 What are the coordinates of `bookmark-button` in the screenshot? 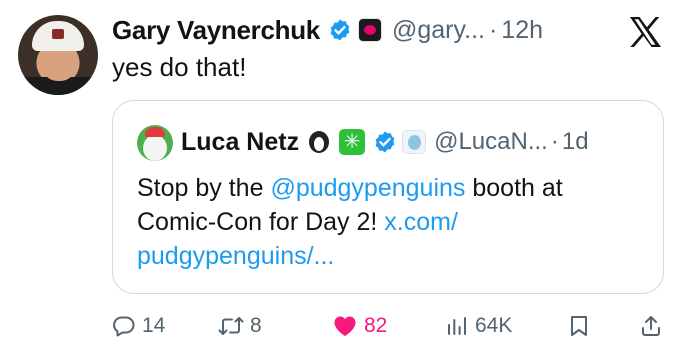 It's located at (579, 326).